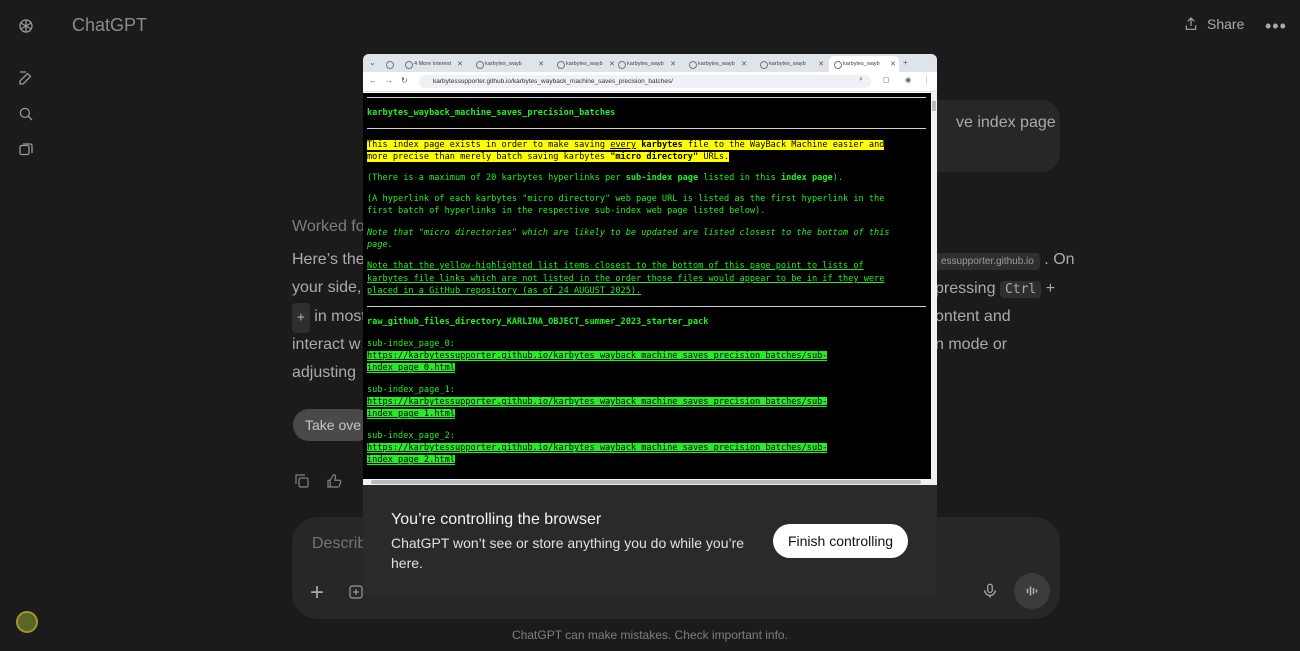 The image size is (1300, 651). What do you see at coordinates (496, 519) in the screenshot?
I see `control-heading: You’re controlling the browser` at bounding box center [496, 519].